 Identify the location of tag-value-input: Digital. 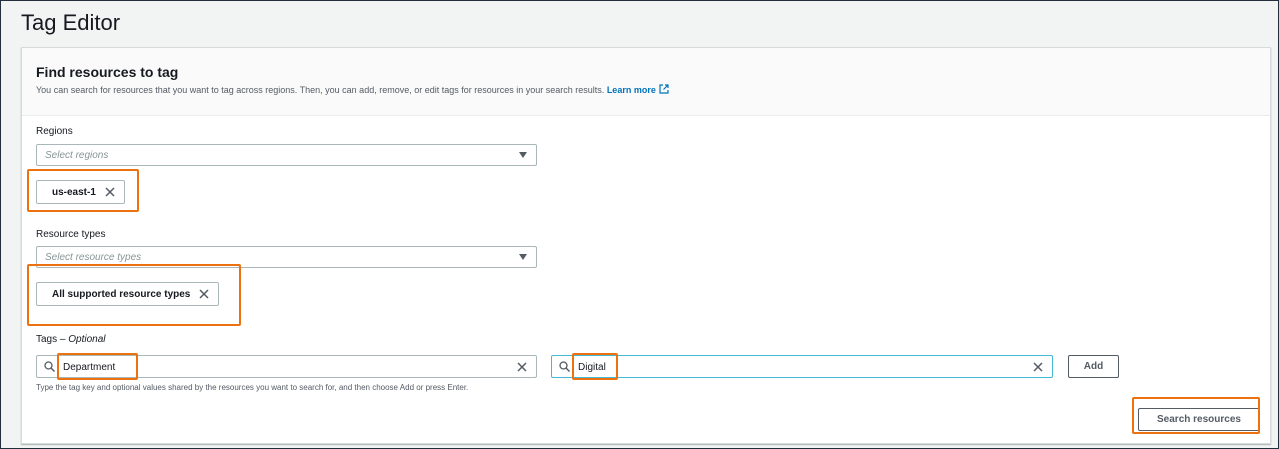
(802, 366).